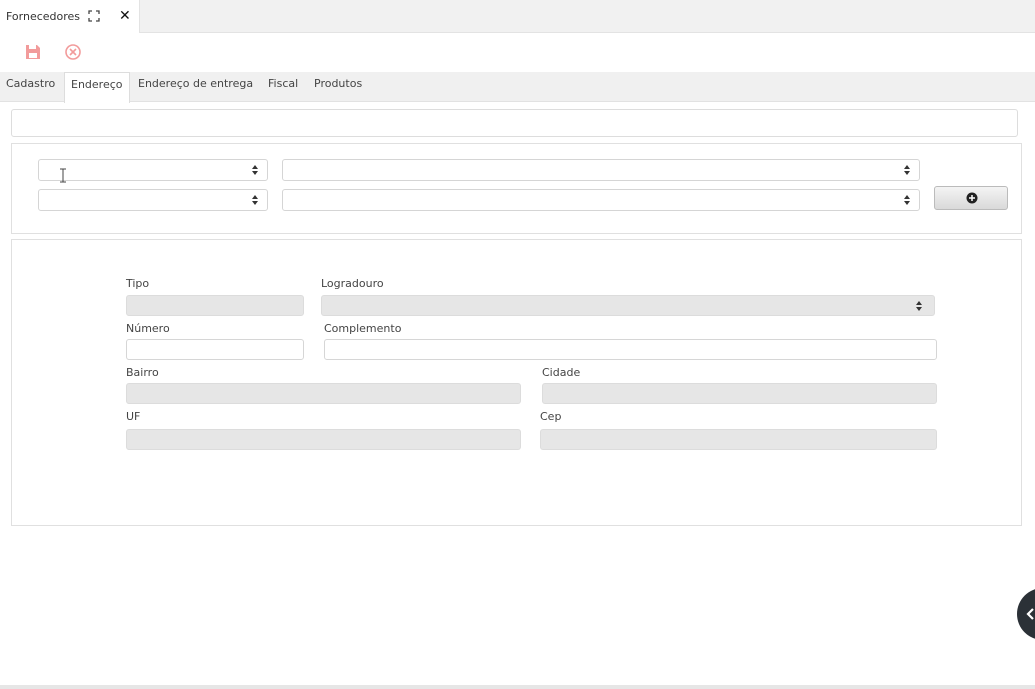  Describe the element at coordinates (283, 87) in the screenshot. I see `tab-fiscal: Fiscal` at that location.